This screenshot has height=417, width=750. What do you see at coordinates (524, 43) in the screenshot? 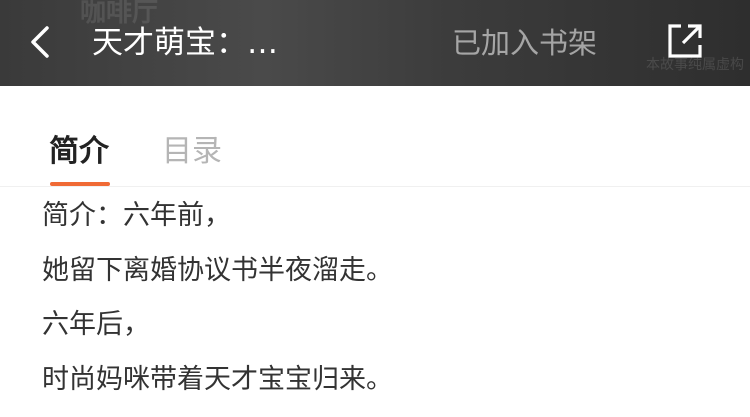
I see `add-to-shelf-button: 已加入书架` at bounding box center [524, 43].